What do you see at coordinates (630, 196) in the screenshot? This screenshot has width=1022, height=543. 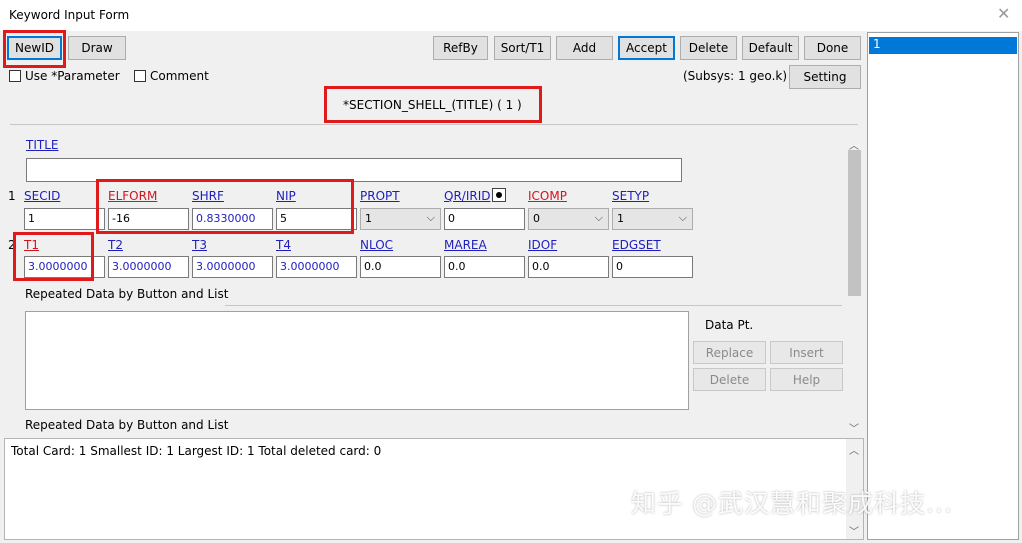 I see `setyp-label: SETYP` at bounding box center [630, 196].